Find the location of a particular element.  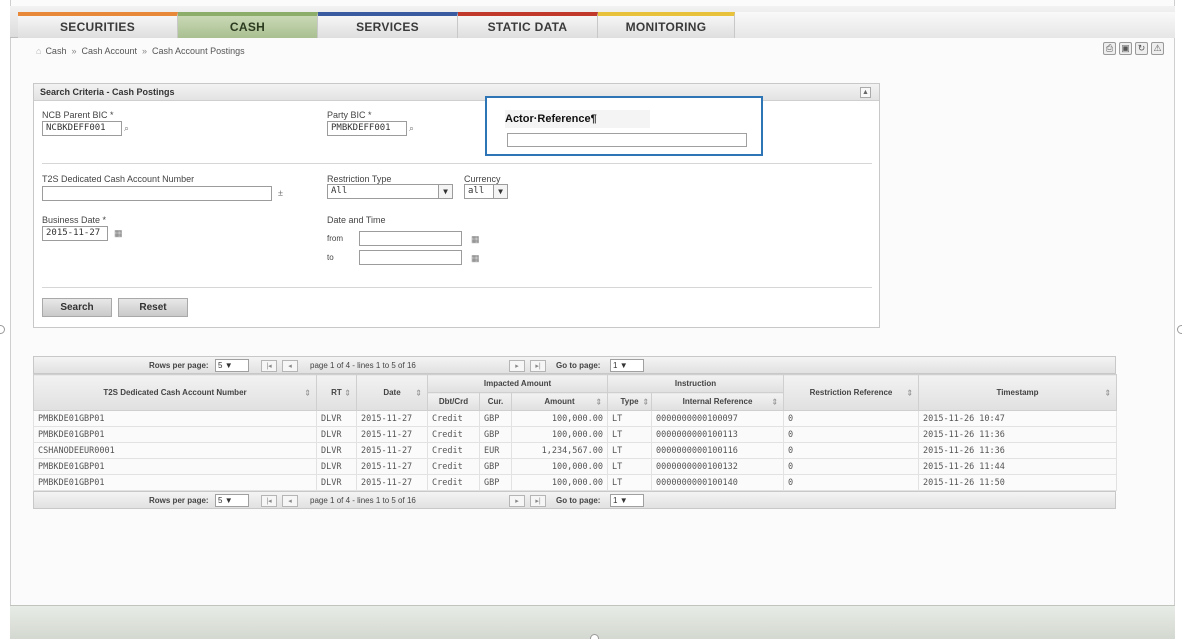

actor-reference-label: Actor·Reference¶ is located at coordinates (577, 119).